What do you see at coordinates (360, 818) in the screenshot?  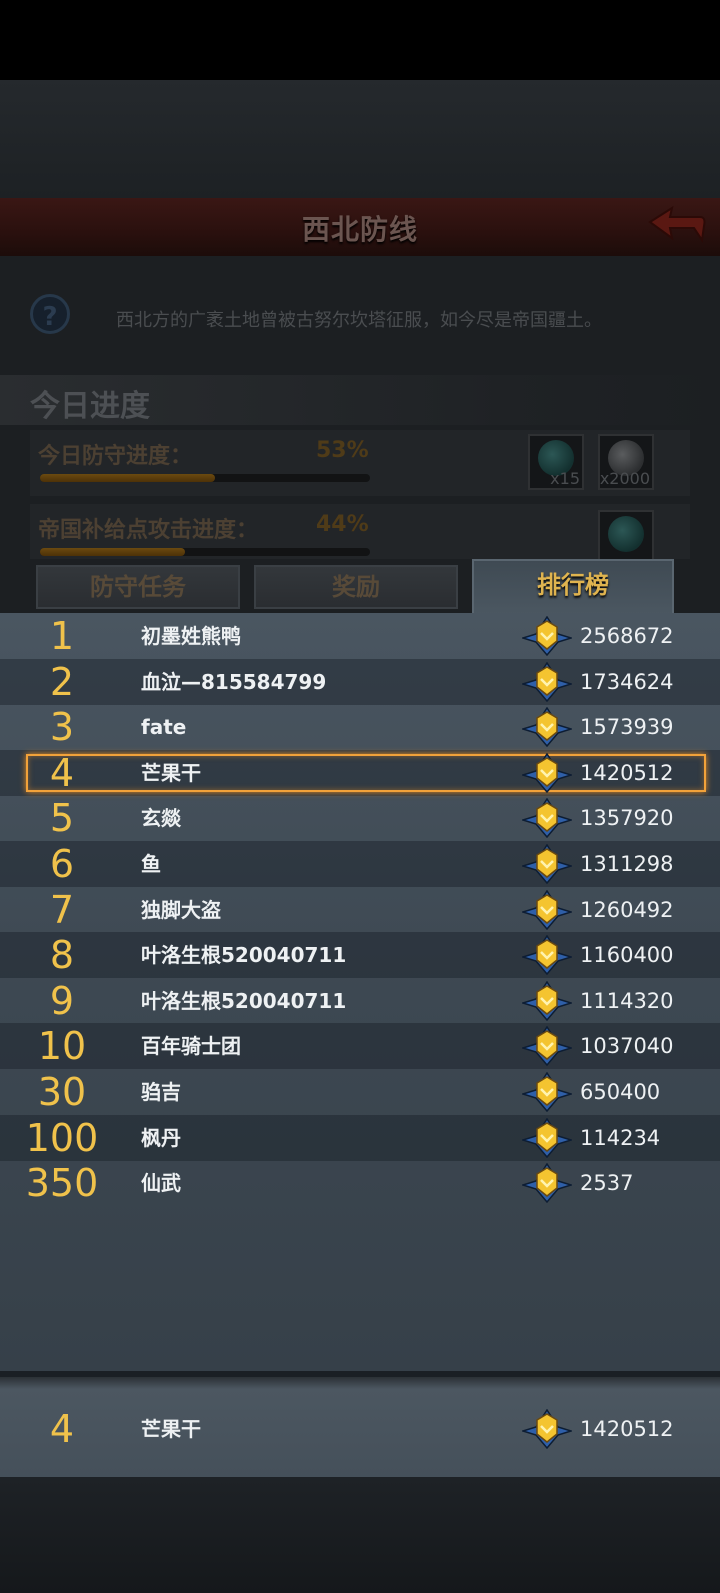 I see `leaderboard-row: 5 玄燚 1357920` at bounding box center [360, 818].